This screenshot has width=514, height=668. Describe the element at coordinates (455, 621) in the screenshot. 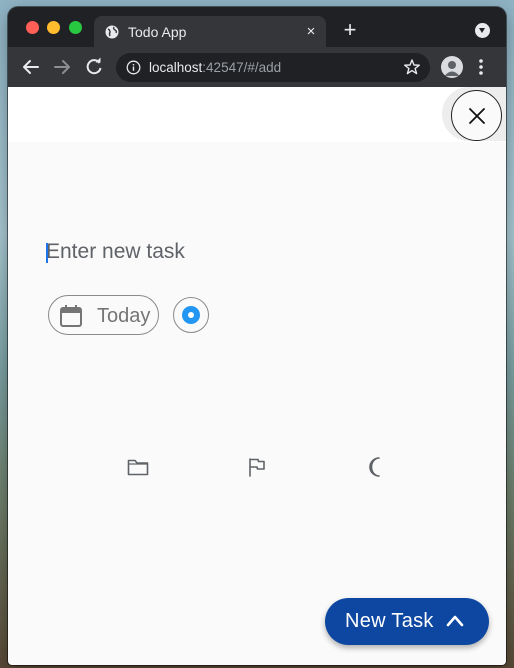

I see `chevron-up-icon` at that location.